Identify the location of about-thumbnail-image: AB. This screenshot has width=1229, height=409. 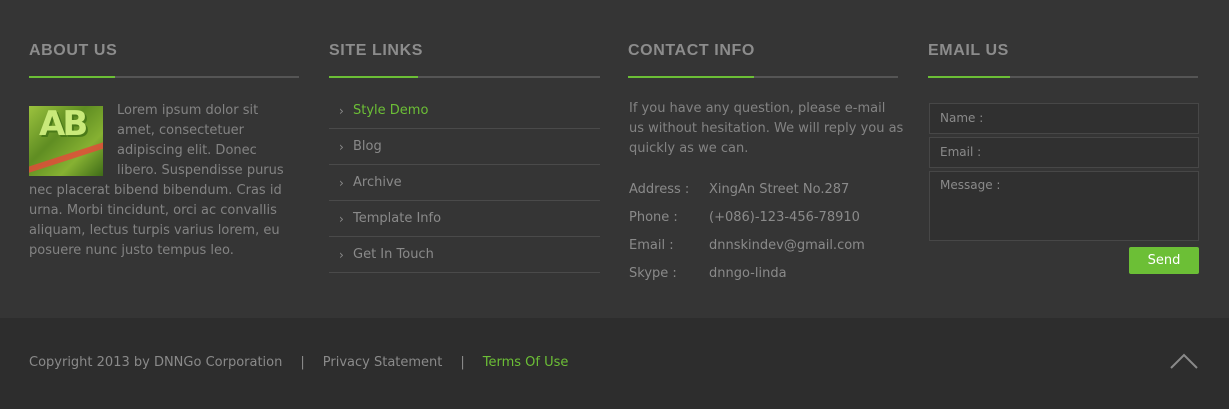
(66, 141).